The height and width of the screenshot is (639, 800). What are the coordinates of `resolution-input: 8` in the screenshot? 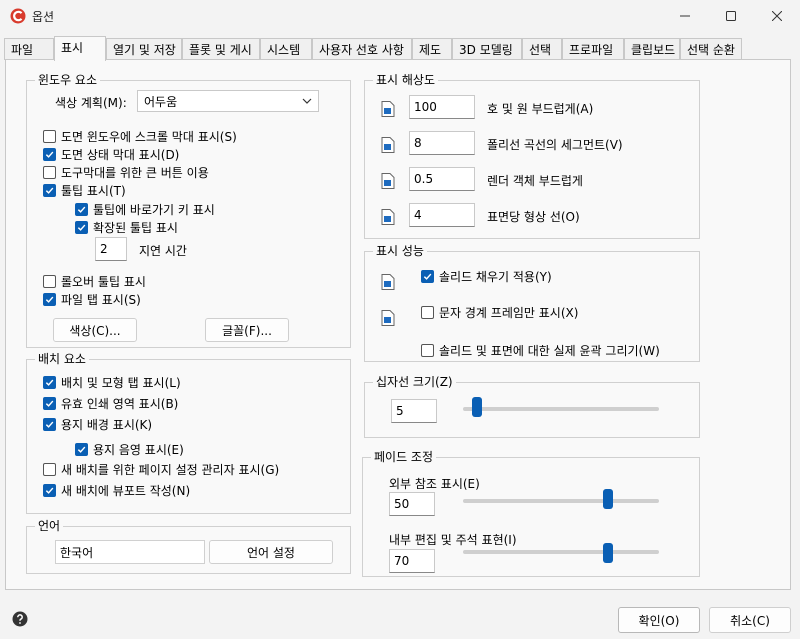 It's located at (442, 143).